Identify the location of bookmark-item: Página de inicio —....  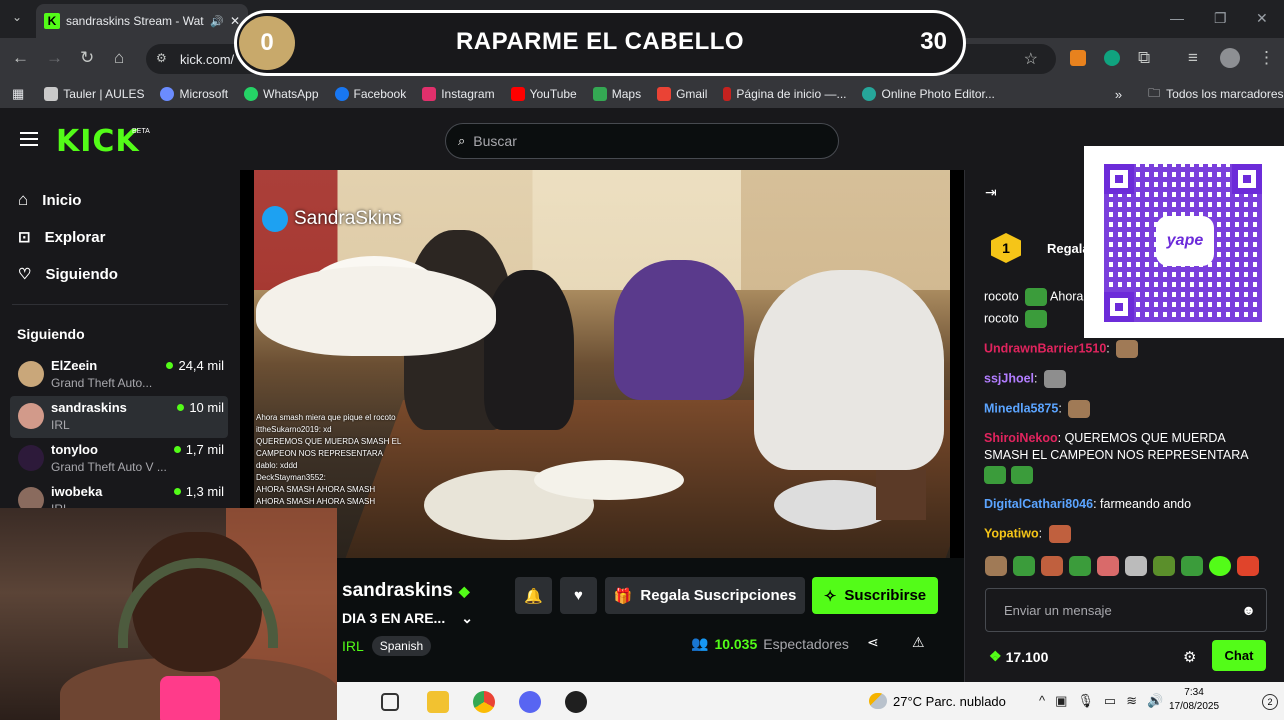
(784, 94).